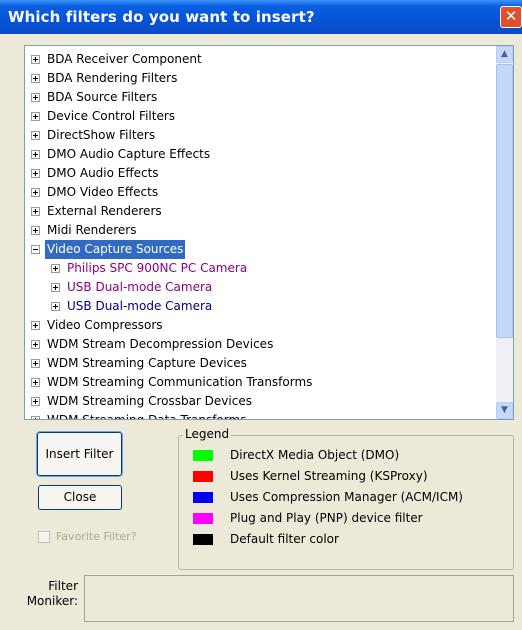 The height and width of the screenshot is (630, 522). I want to click on close-window-button: ✕, so click(511, 17).